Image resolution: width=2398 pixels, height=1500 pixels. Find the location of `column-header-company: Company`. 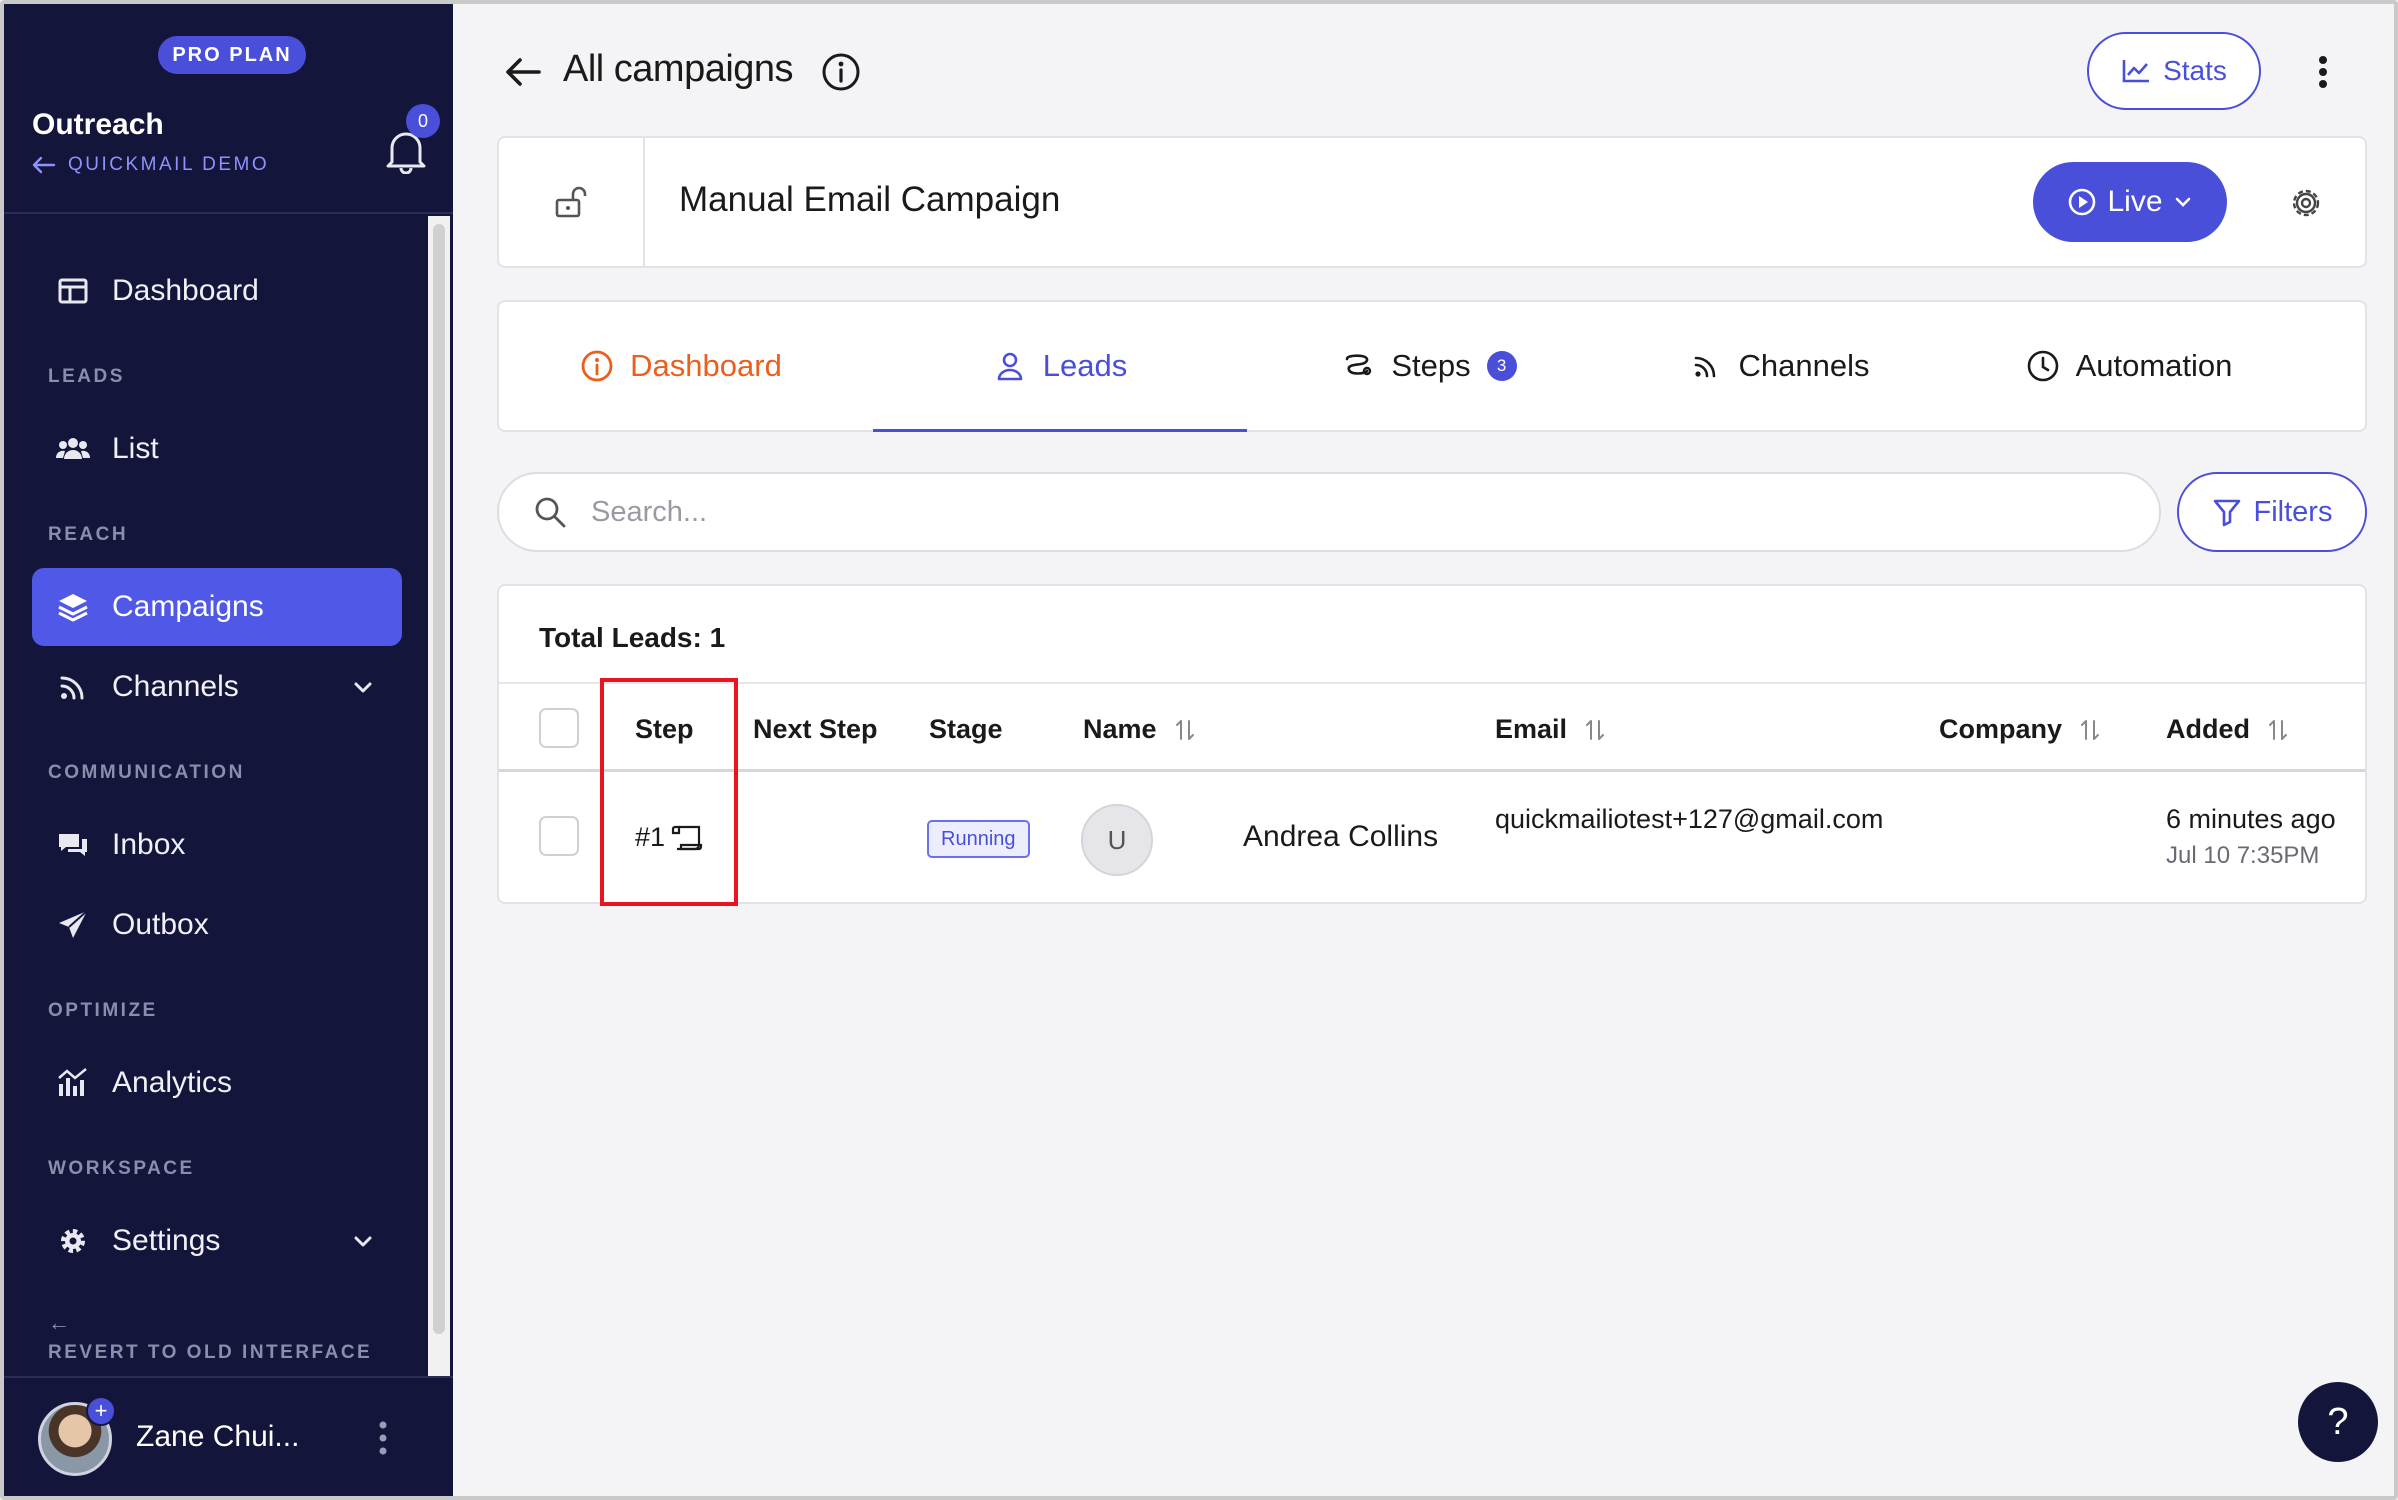

column-header-company: Company is located at coordinates (2019, 729).